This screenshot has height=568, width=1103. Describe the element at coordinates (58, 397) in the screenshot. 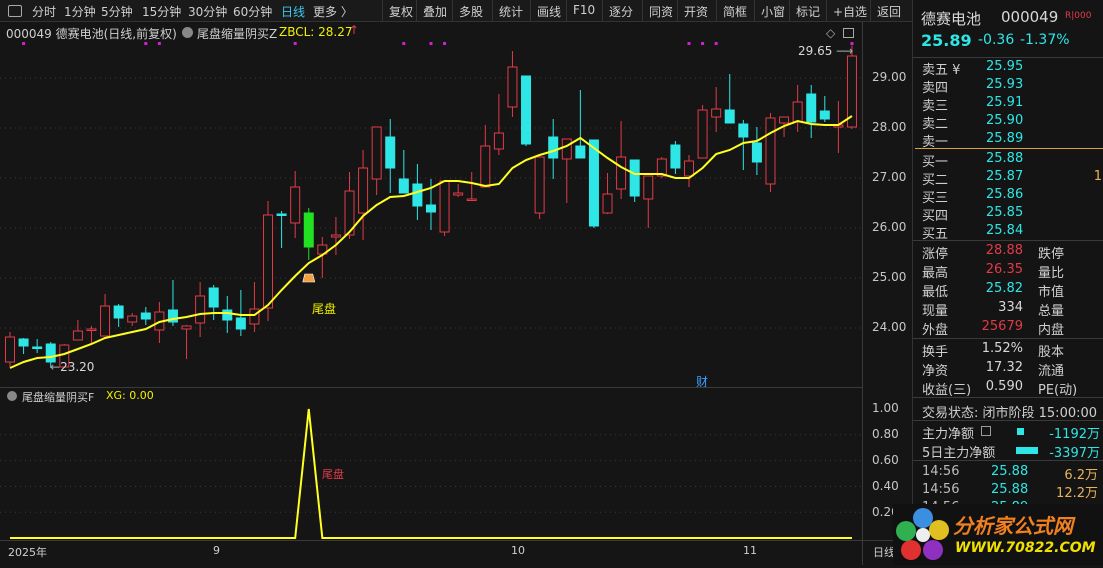

I see `lower-indicator-name: 尾盘缩量阴买F` at that location.